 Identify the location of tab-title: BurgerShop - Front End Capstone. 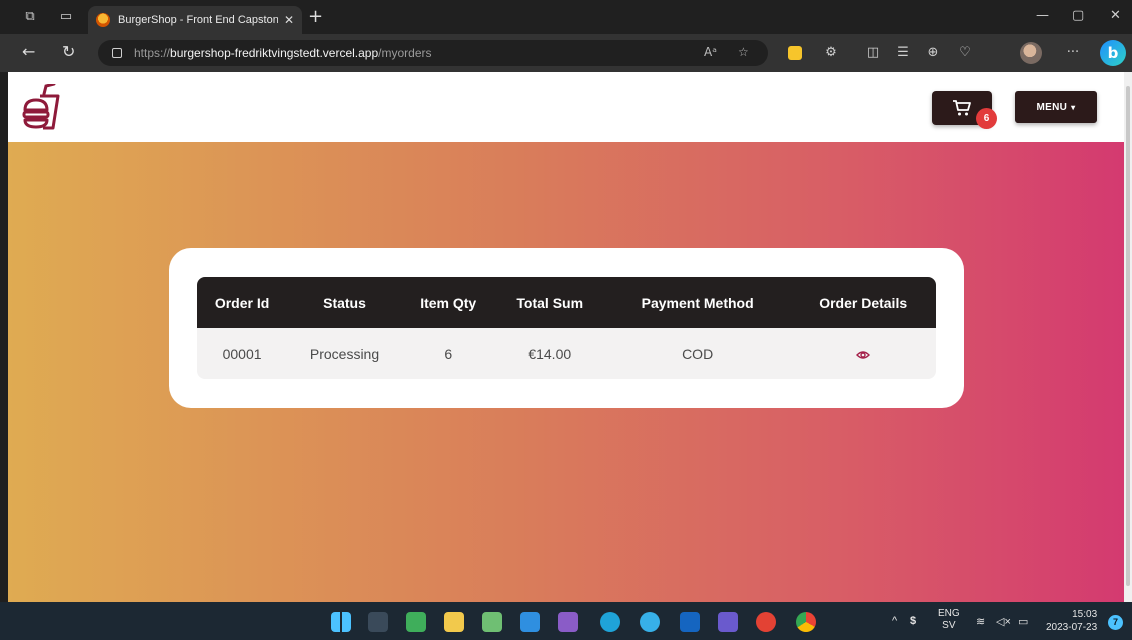
(198, 20).